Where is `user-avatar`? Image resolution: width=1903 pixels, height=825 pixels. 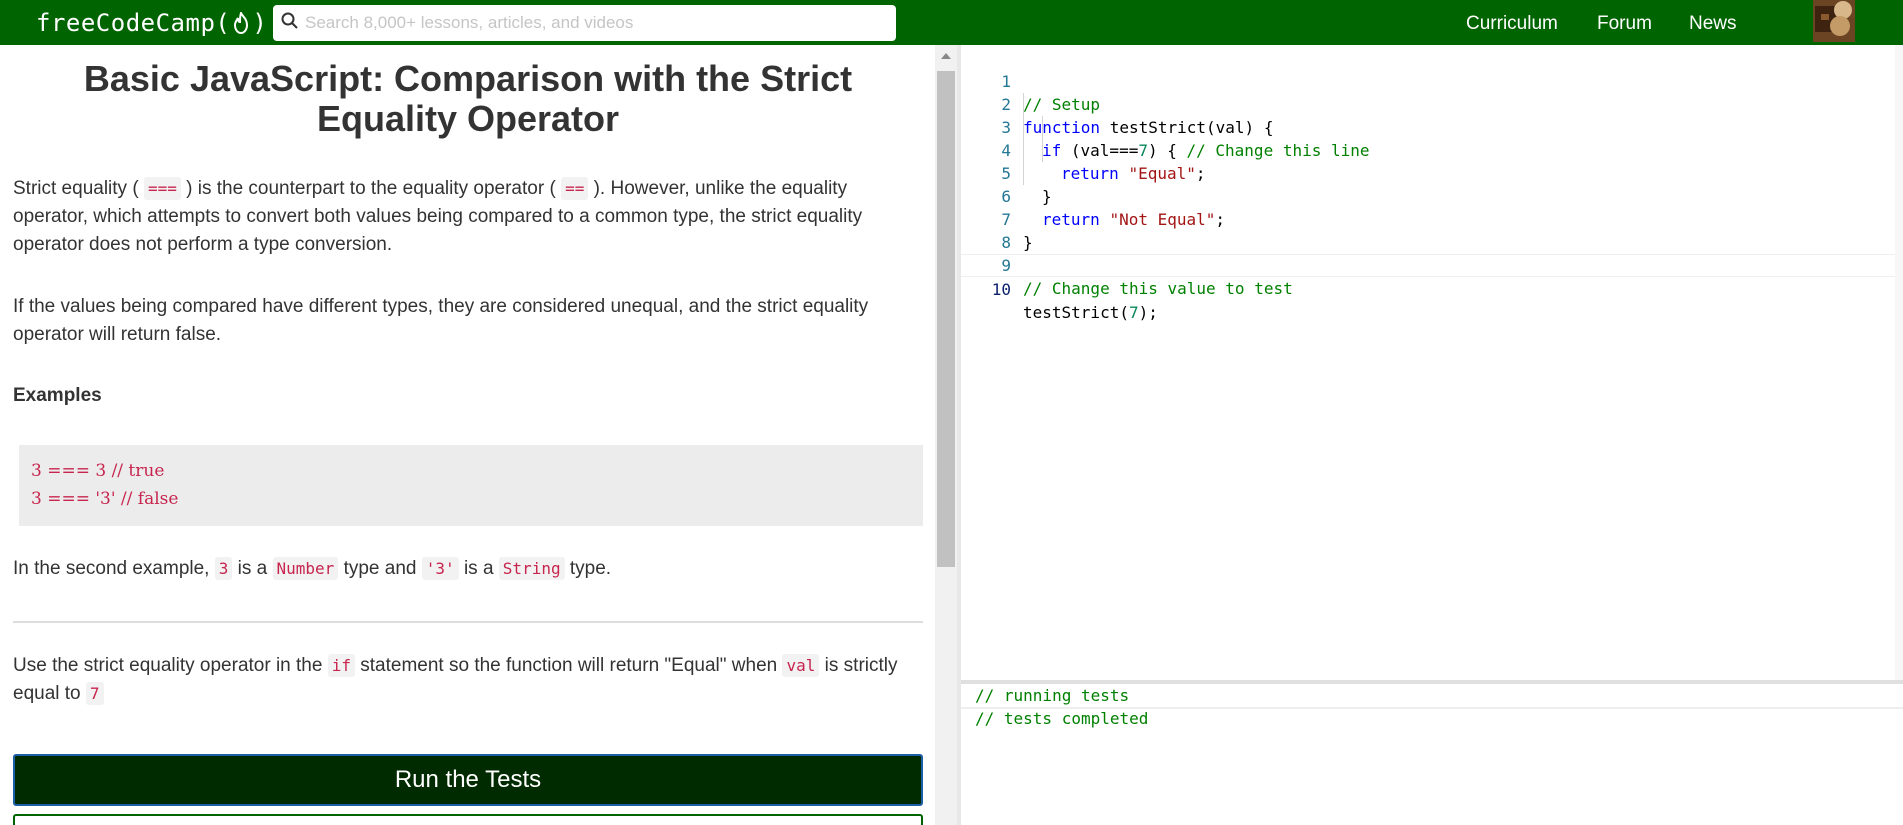
user-avatar is located at coordinates (1834, 21).